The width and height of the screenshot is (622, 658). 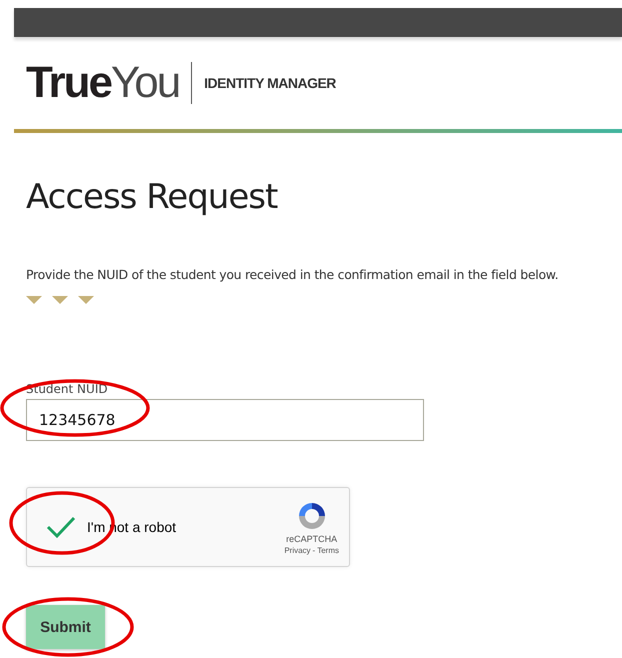 What do you see at coordinates (65, 627) in the screenshot?
I see `submit-button: Submit` at bounding box center [65, 627].